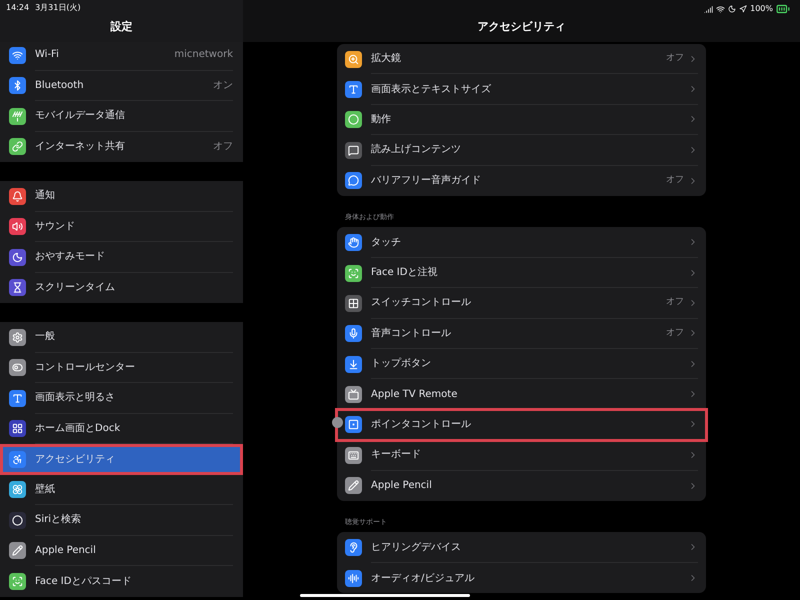 This screenshot has height=600, width=800. What do you see at coordinates (121, 520) in the screenshot?
I see `sidebar-item: Siriと検索` at bounding box center [121, 520].